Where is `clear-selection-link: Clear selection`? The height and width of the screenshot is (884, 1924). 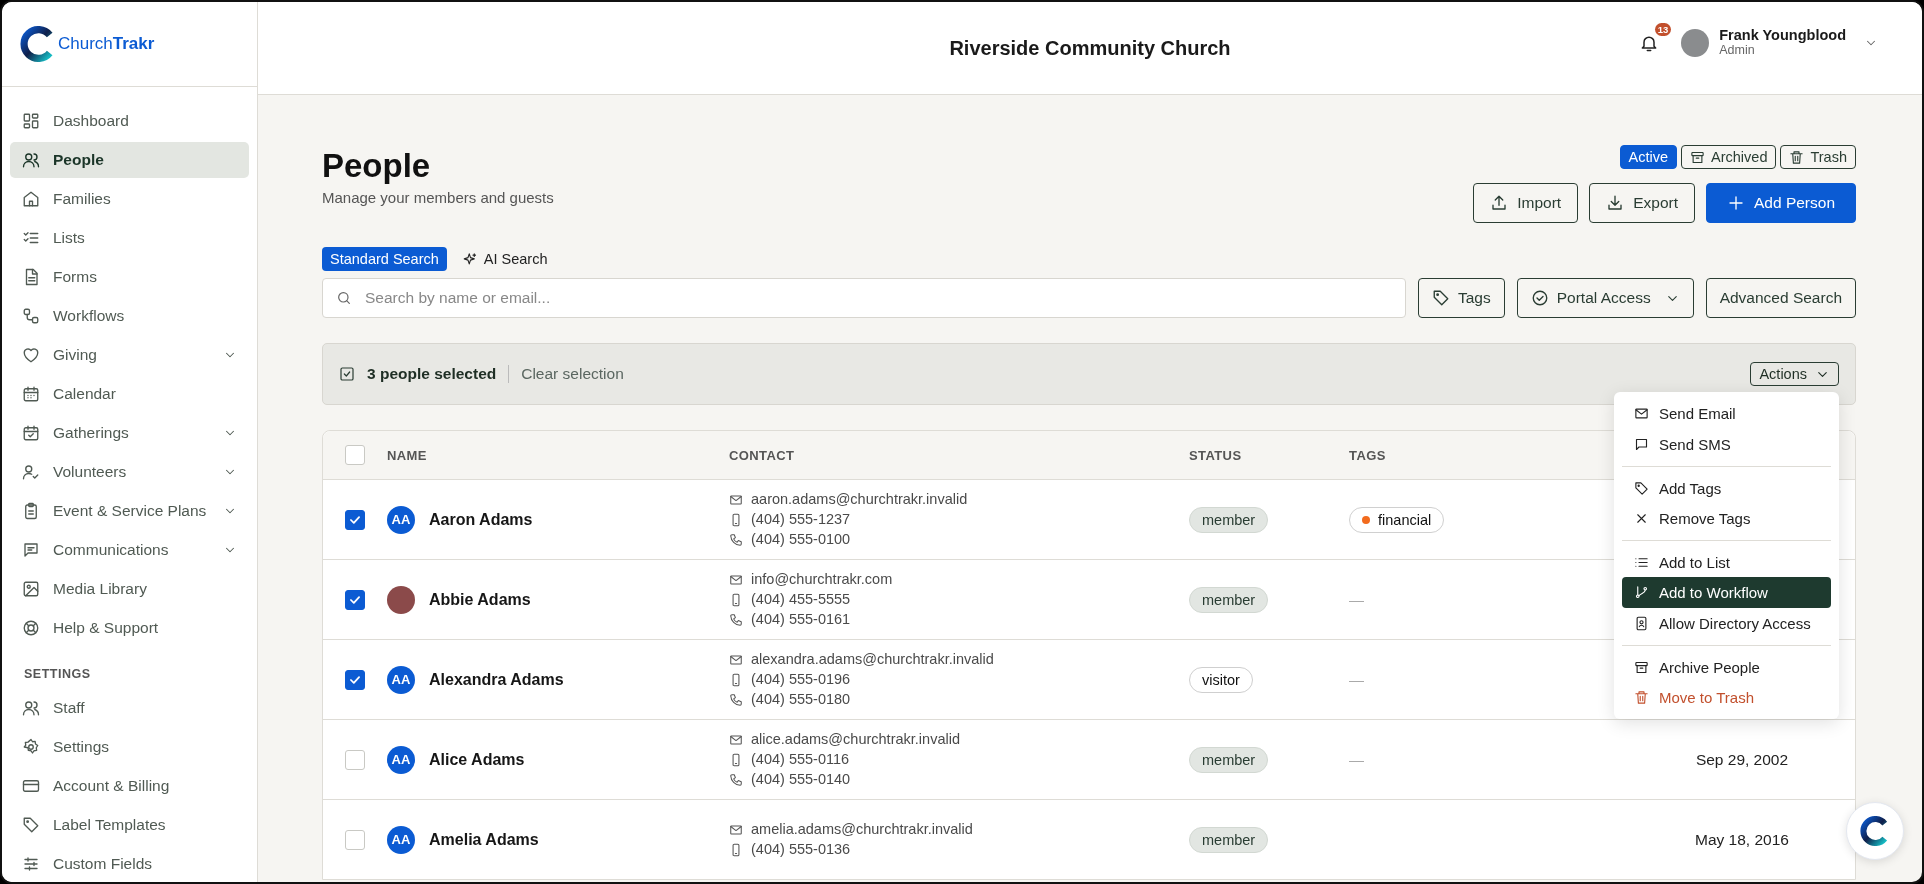
clear-selection-link: Clear selection is located at coordinates (572, 374).